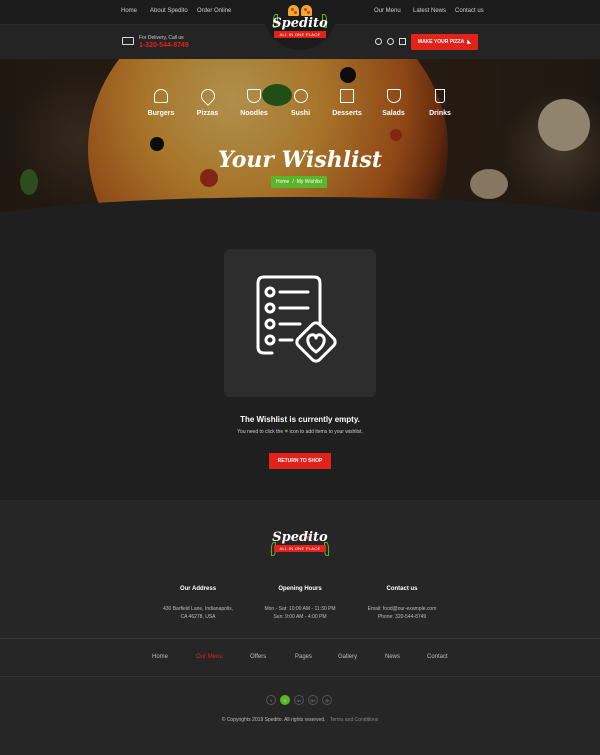 The image size is (600, 755). Describe the element at coordinates (469, 11) in the screenshot. I see `nav-contact-link: Contact us` at that location.